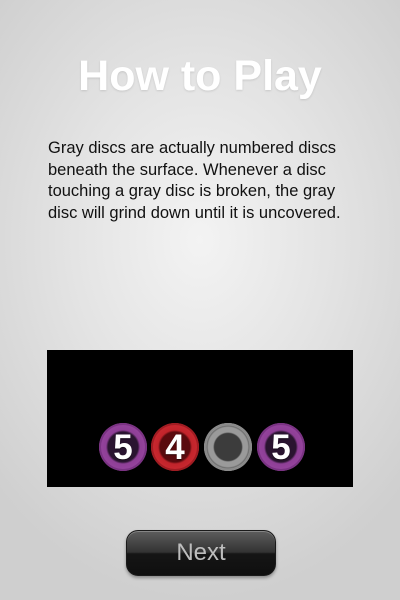 The height and width of the screenshot is (600, 400). I want to click on red-disc: 4, so click(175, 447).